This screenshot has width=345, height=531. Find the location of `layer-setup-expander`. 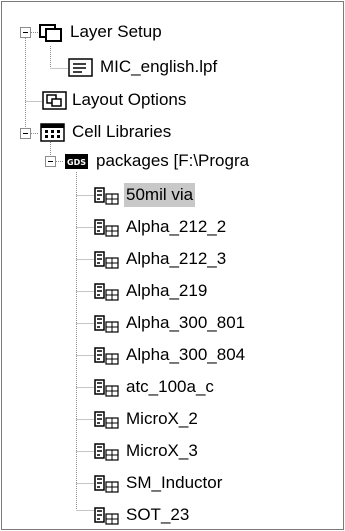

layer-setup-expander is located at coordinates (25, 32).